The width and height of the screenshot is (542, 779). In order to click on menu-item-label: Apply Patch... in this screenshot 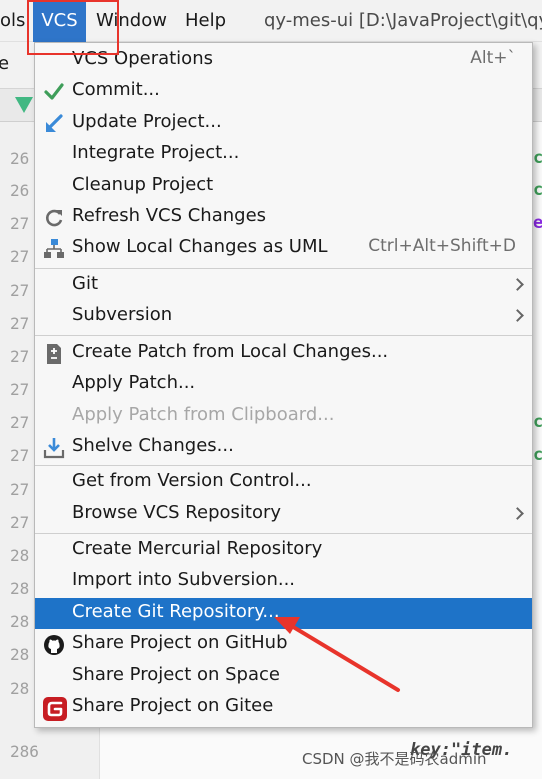, I will do `click(134, 382)`.